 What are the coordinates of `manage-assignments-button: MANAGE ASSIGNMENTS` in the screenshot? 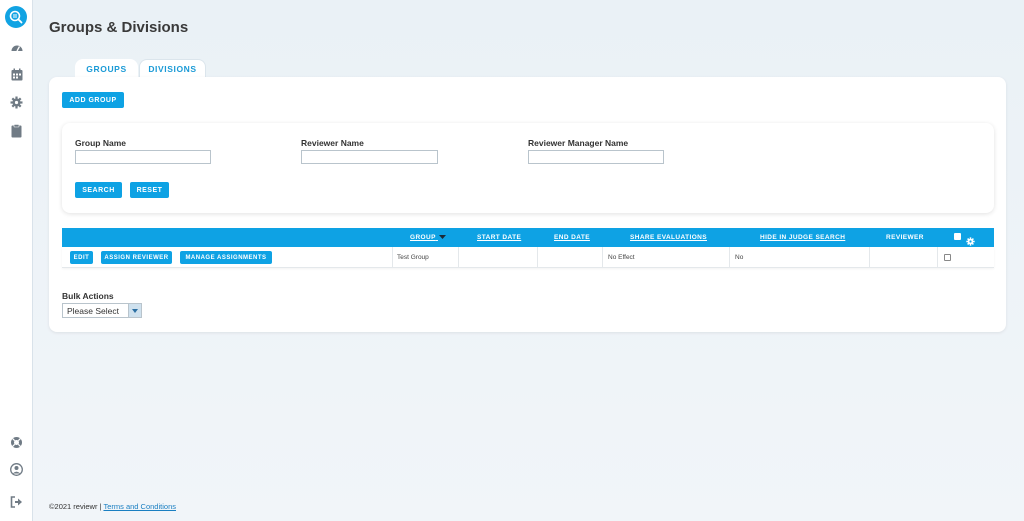 It's located at (226, 257).